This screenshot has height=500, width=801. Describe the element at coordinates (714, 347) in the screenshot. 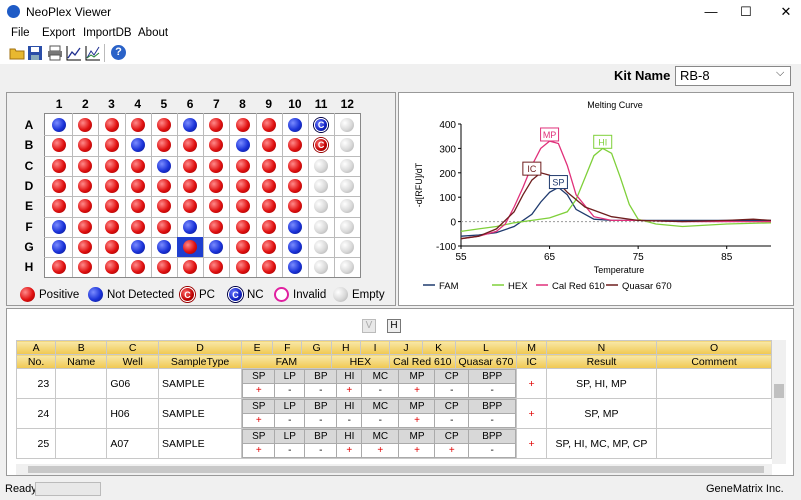

I see `col-letter: O` at that location.